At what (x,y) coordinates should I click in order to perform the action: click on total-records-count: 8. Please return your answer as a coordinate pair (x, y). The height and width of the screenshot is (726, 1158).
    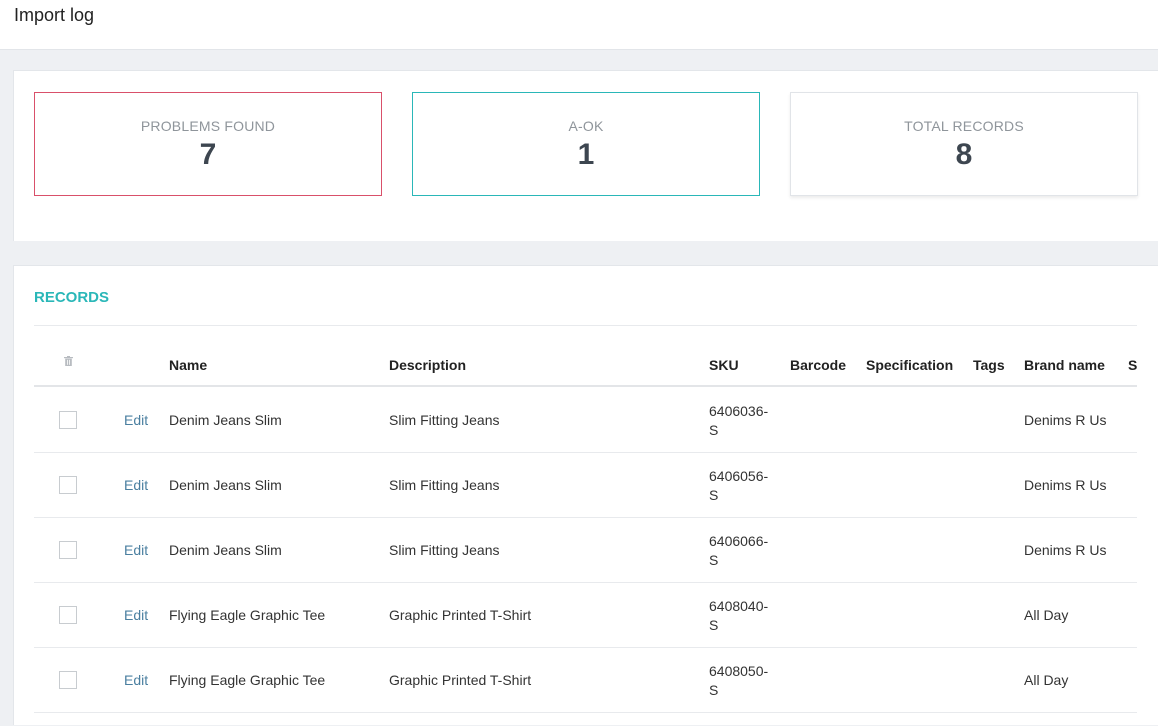
    Looking at the image, I should click on (964, 154).